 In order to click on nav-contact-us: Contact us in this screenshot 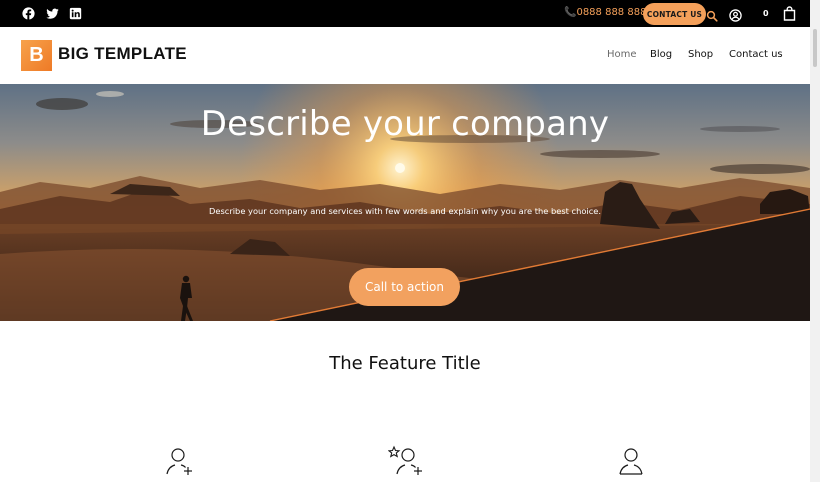, I will do `click(756, 54)`.